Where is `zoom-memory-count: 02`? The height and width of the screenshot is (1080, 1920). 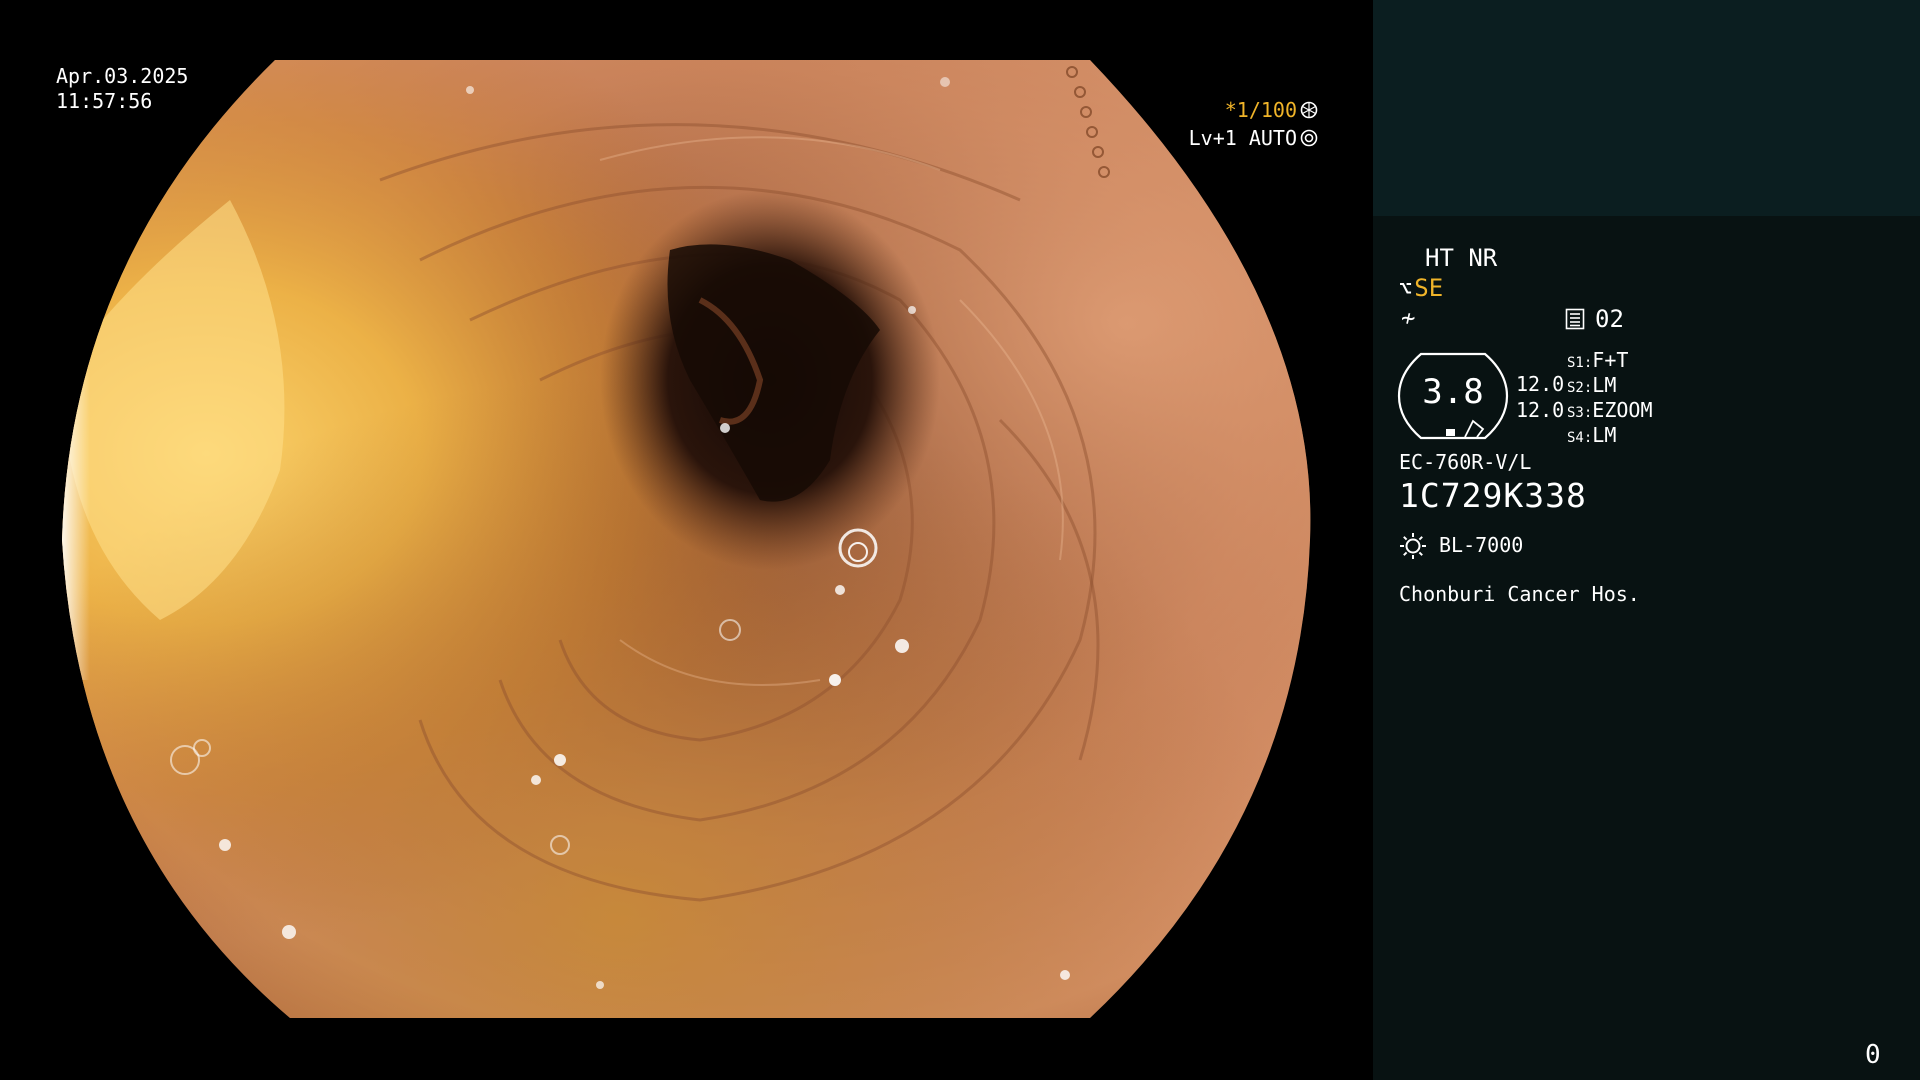
zoom-memory-count: 02 is located at coordinates (1609, 319).